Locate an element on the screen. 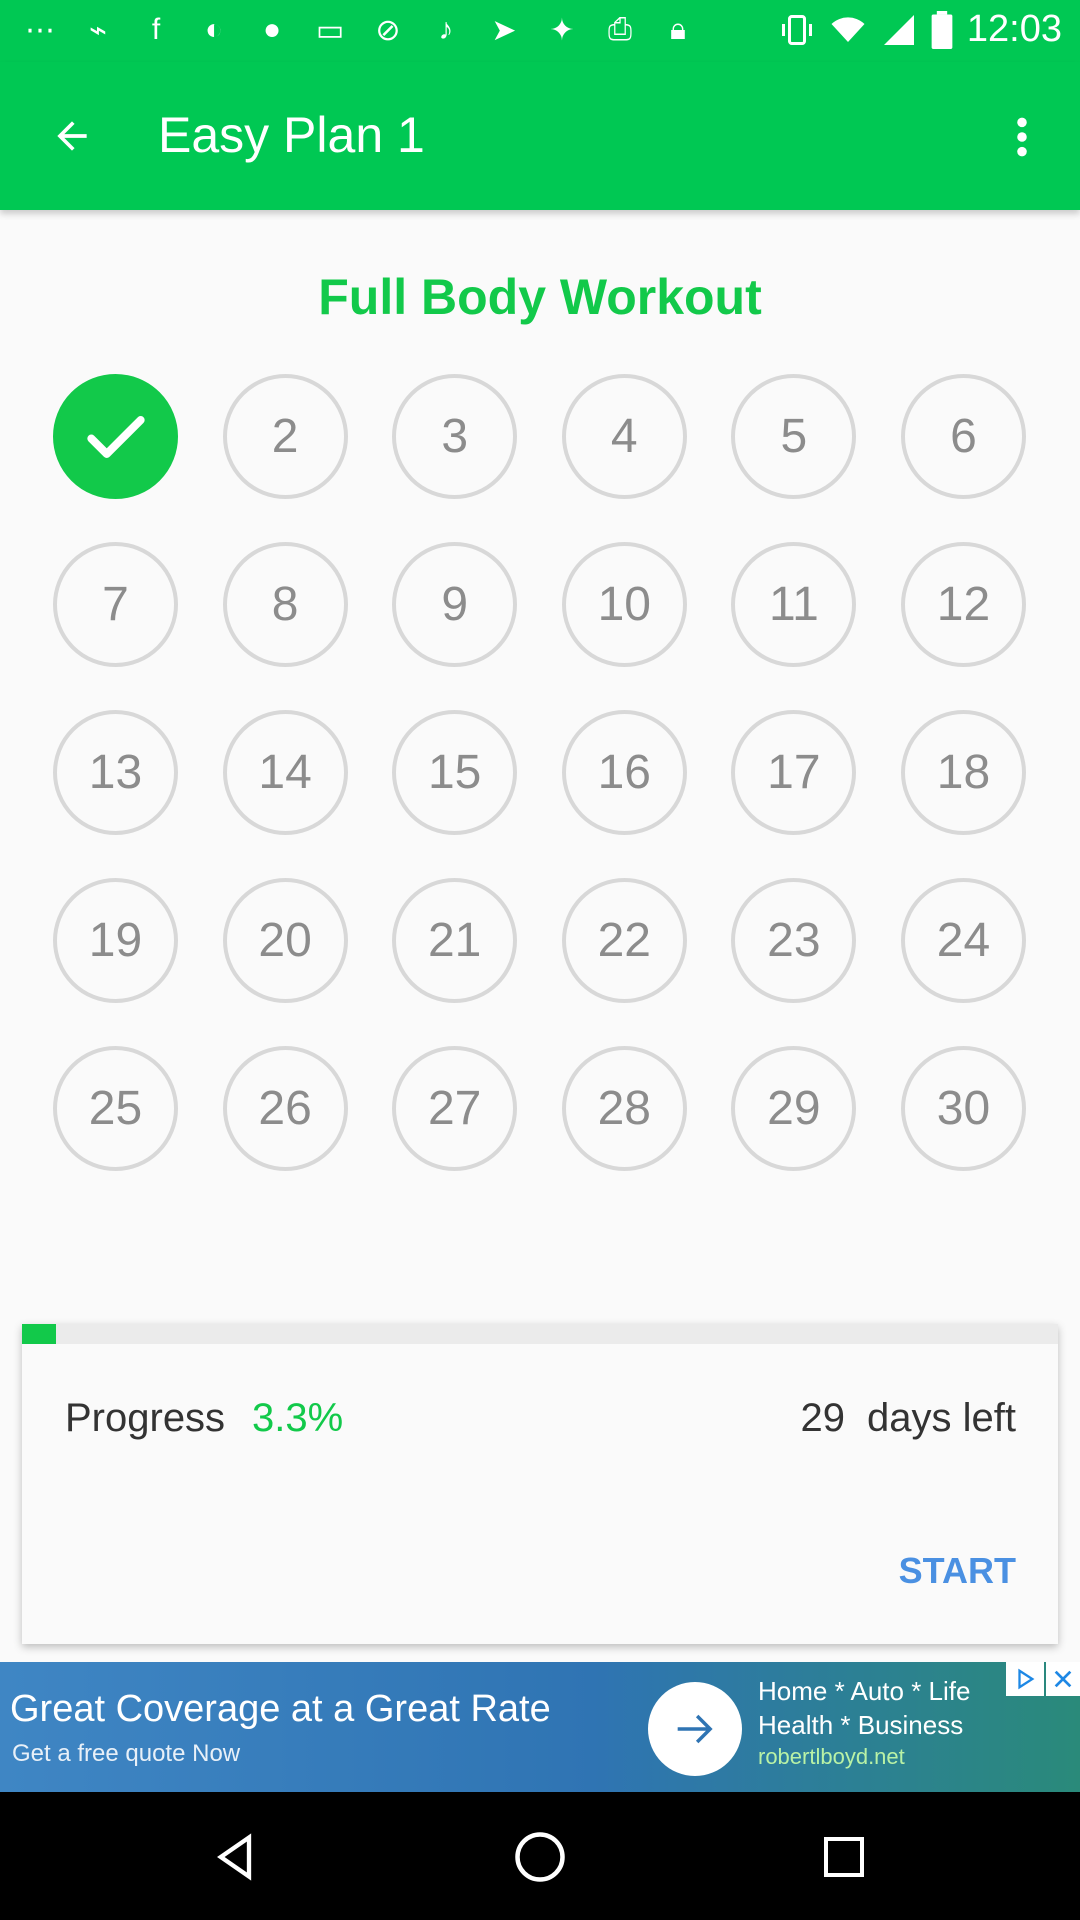  day-number: 24 is located at coordinates (963, 940).